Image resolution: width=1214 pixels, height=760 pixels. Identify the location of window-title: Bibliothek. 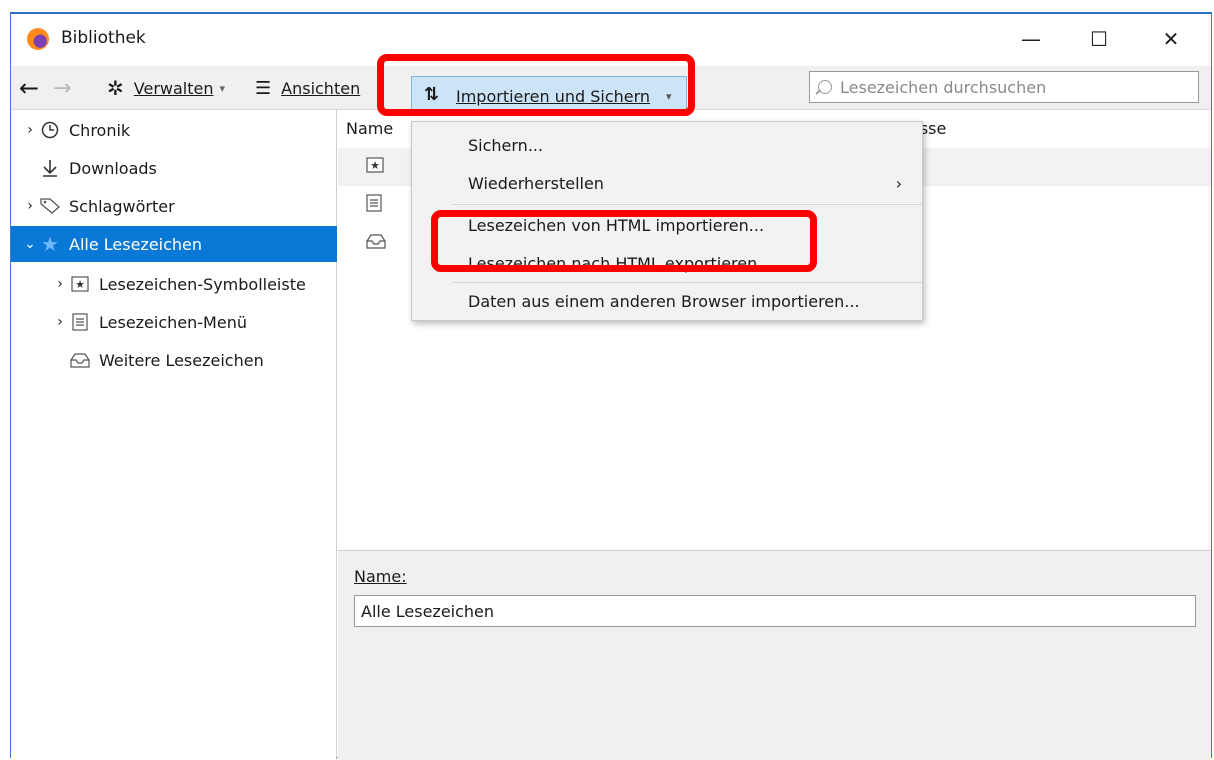
(103, 38).